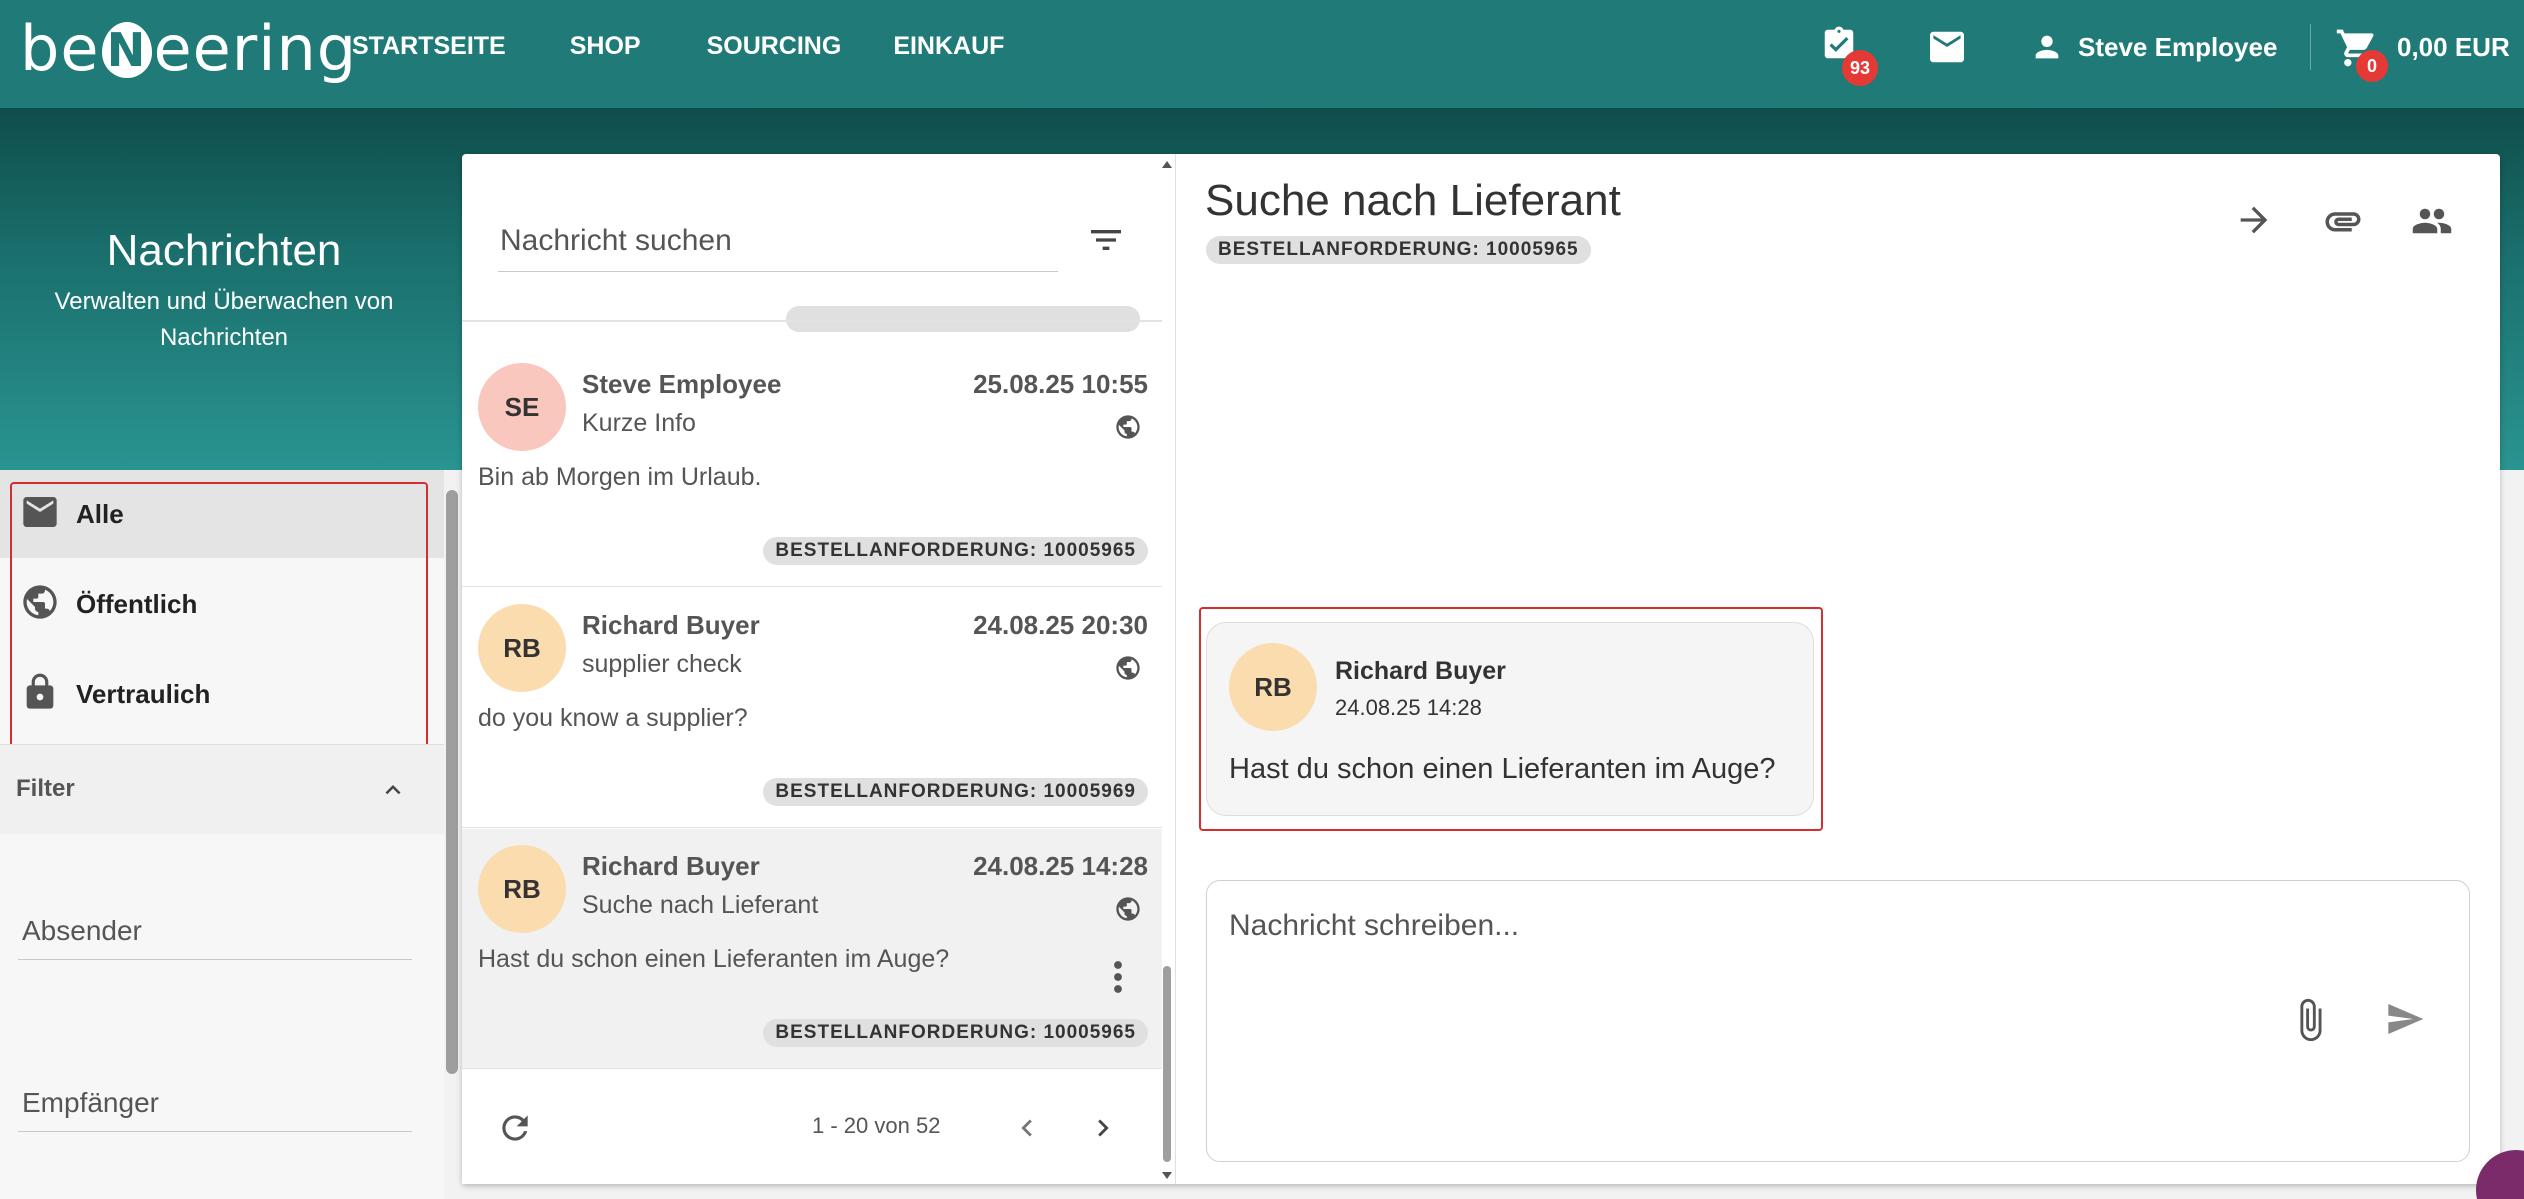  Describe the element at coordinates (620, 477) in the screenshot. I see `message-preview: Bin ab Morgen im Urlaub.` at that location.